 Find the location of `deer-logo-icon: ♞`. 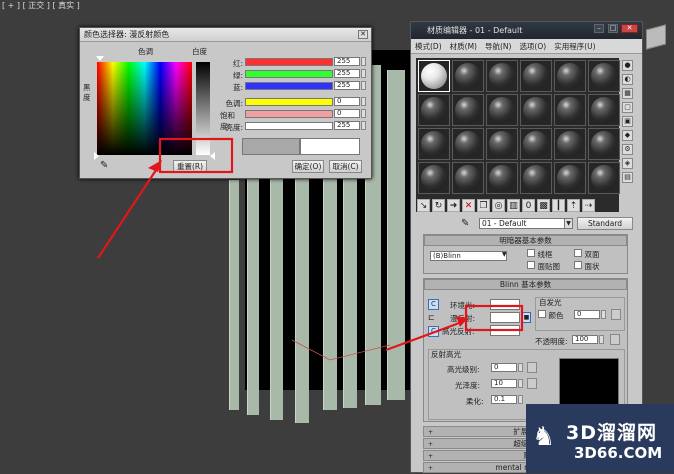

deer-logo-icon: ♞ is located at coordinates (544, 437).